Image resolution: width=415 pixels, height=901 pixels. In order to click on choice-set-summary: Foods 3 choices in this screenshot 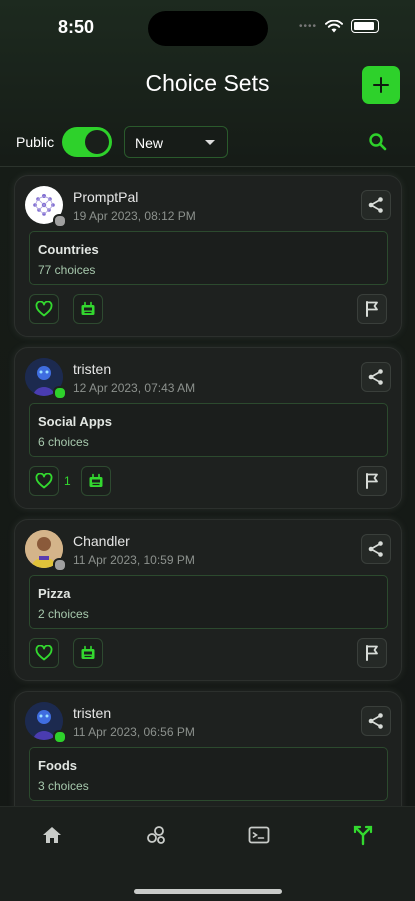, I will do `click(208, 774)`.